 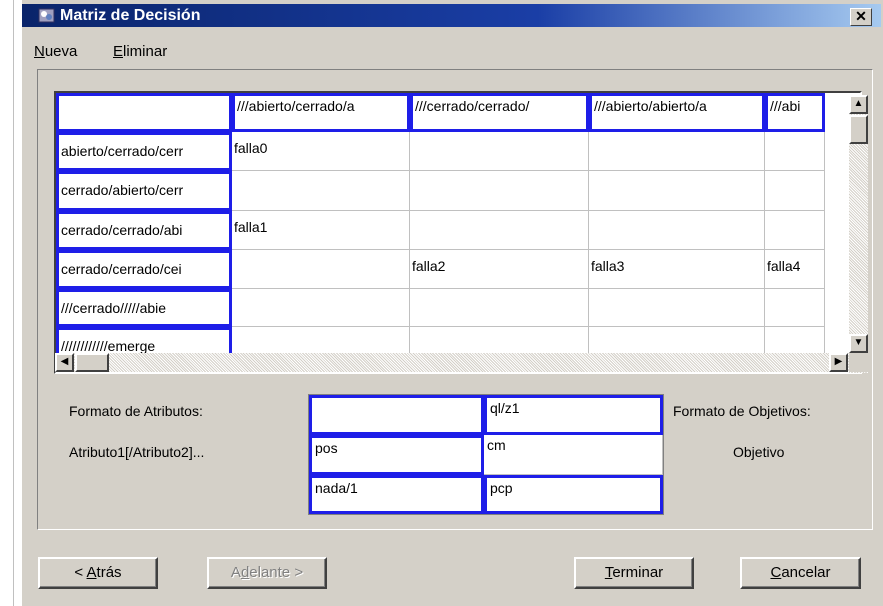 What do you see at coordinates (795, 112) in the screenshot?
I see `column-header: ///abi` at bounding box center [795, 112].